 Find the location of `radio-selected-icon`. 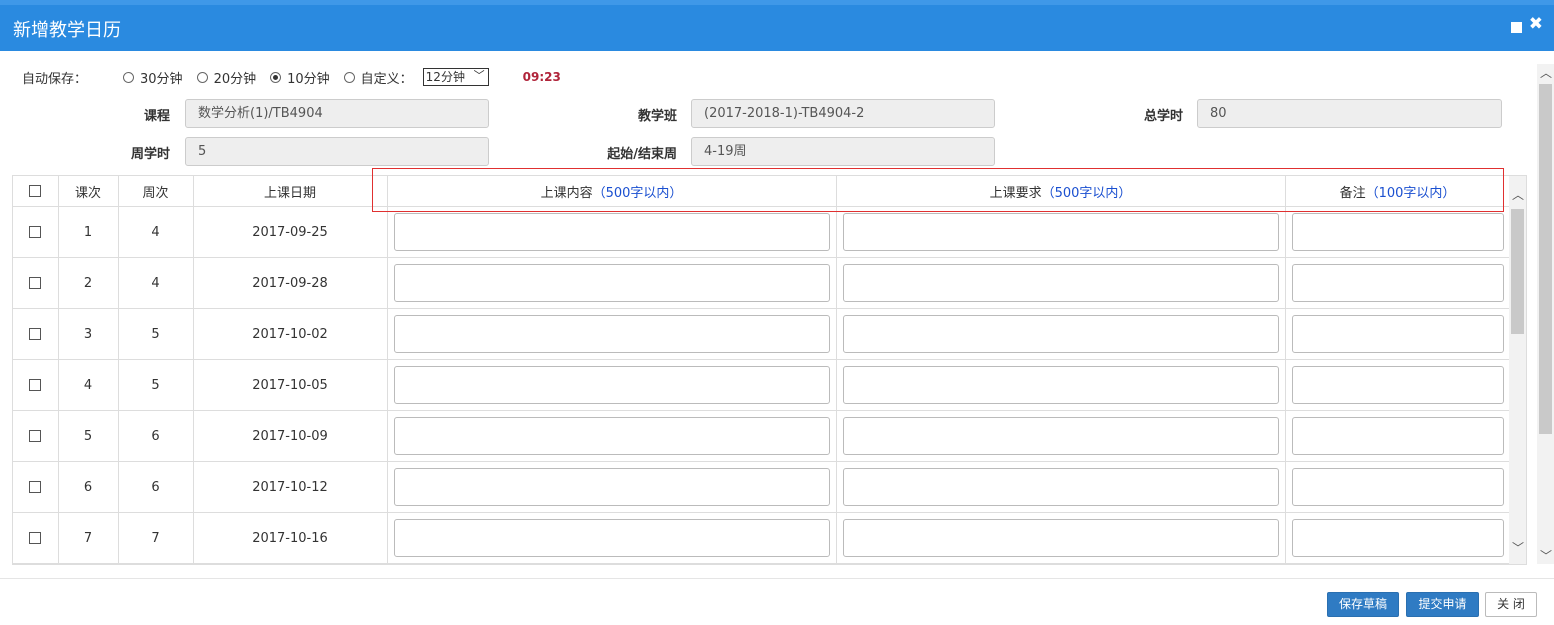

radio-selected-icon is located at coordinates (276, 77).